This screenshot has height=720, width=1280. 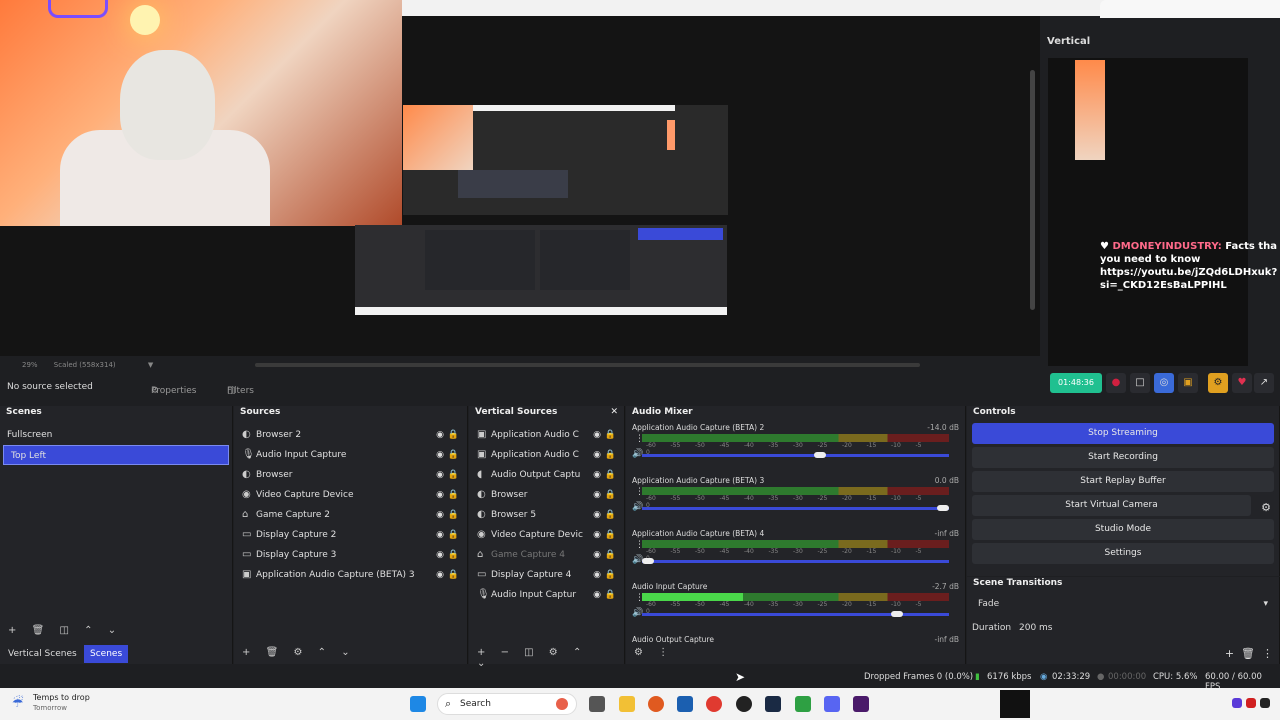 What do you see at coordinates (832, 704) in the screenshot?
I see `grid-app-icon` at bounding box center [832, 704].